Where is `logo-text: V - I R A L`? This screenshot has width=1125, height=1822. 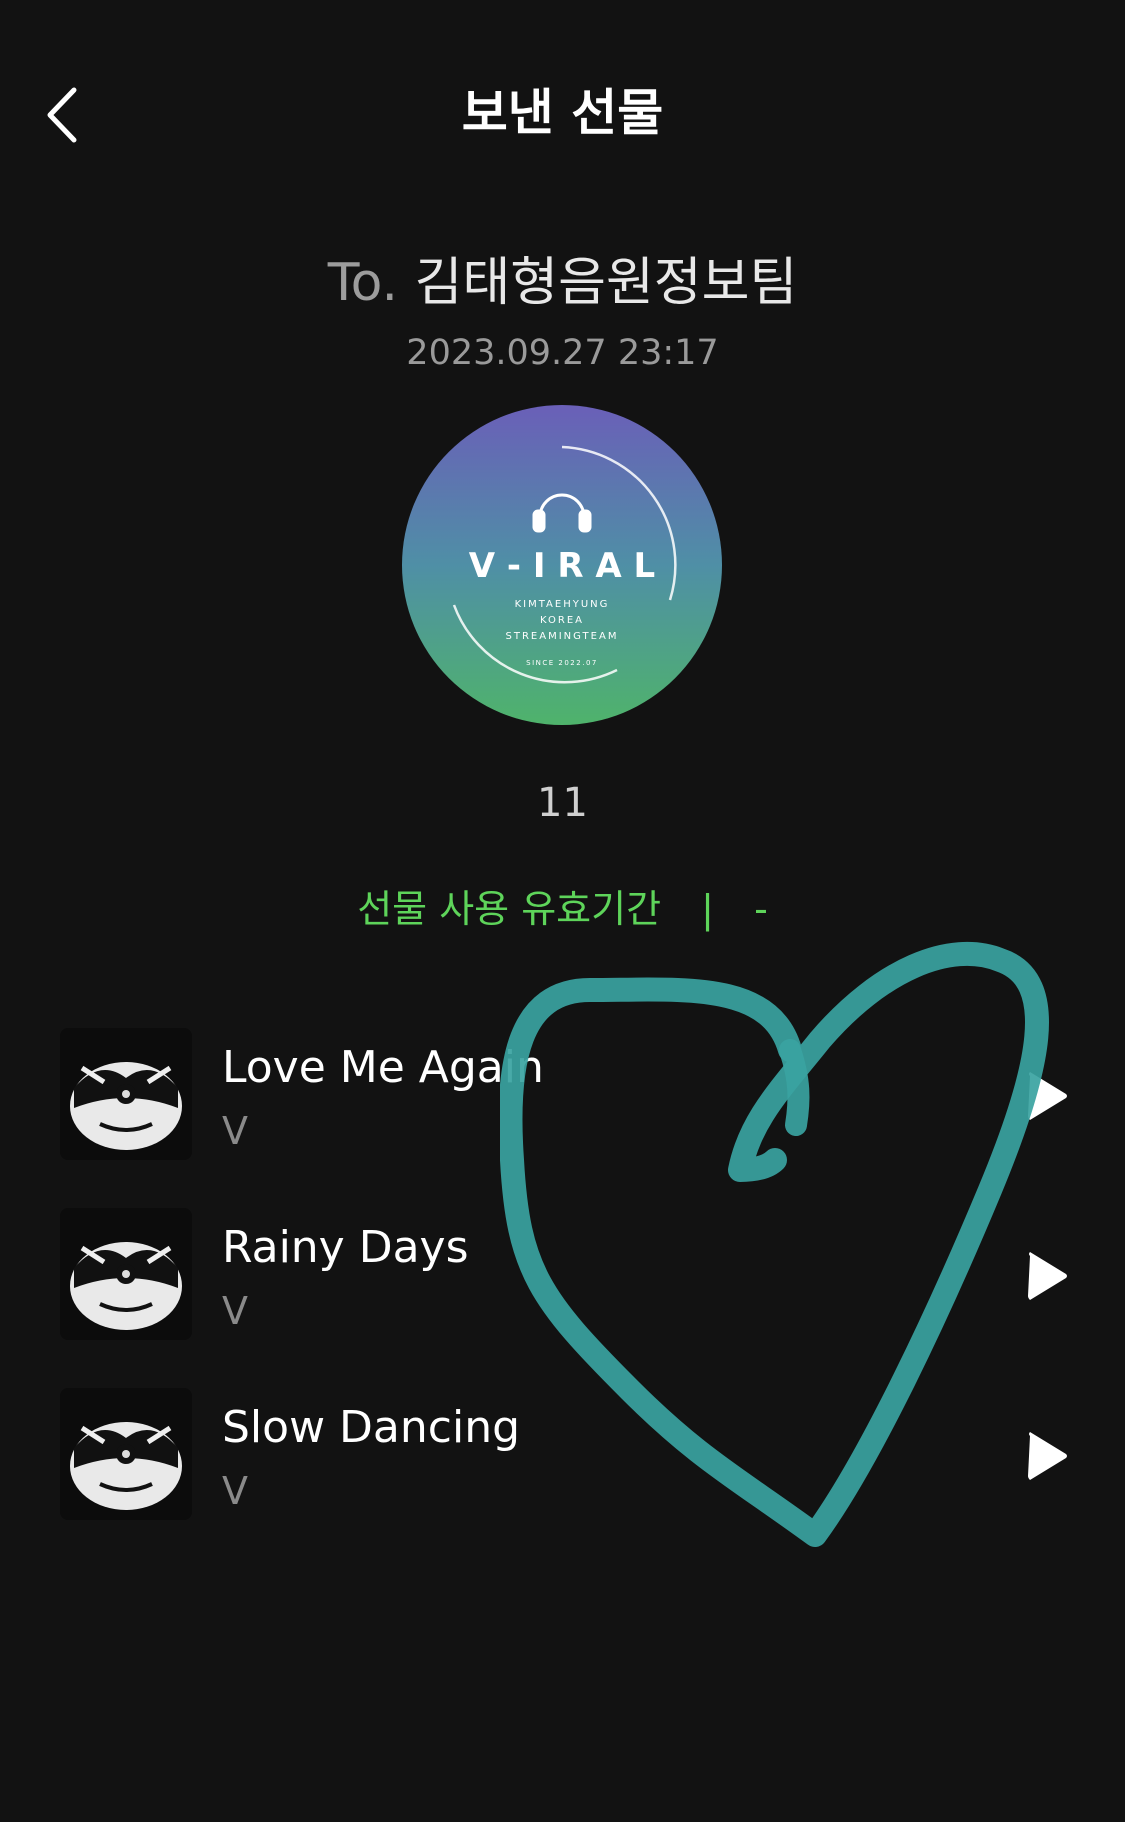
logo-text: V - I R A L is located at coordinates (562, 566).